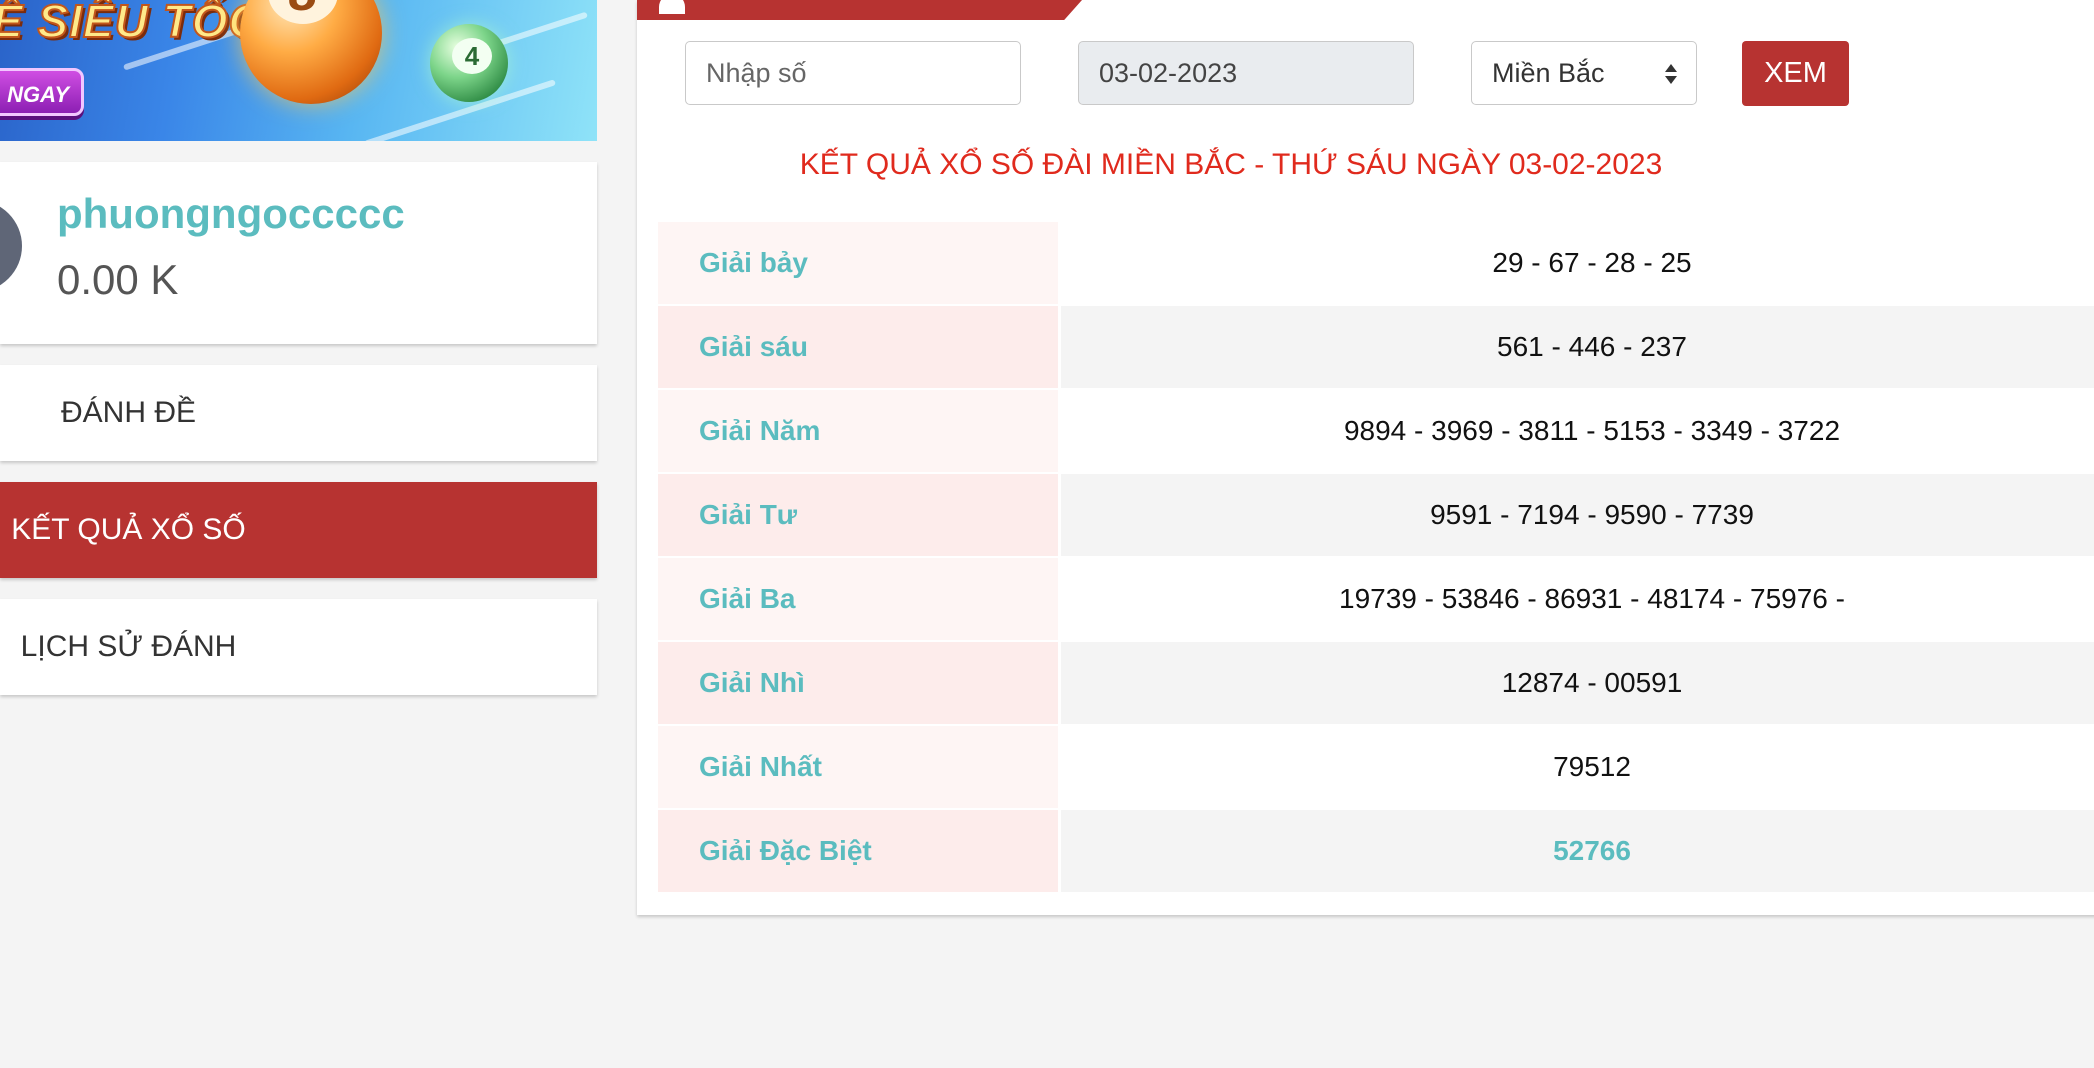 The image size is (2094, 1068). I want to click on prize-numbers: 29 - 67 - 28 - 25, so click(1577, 263).